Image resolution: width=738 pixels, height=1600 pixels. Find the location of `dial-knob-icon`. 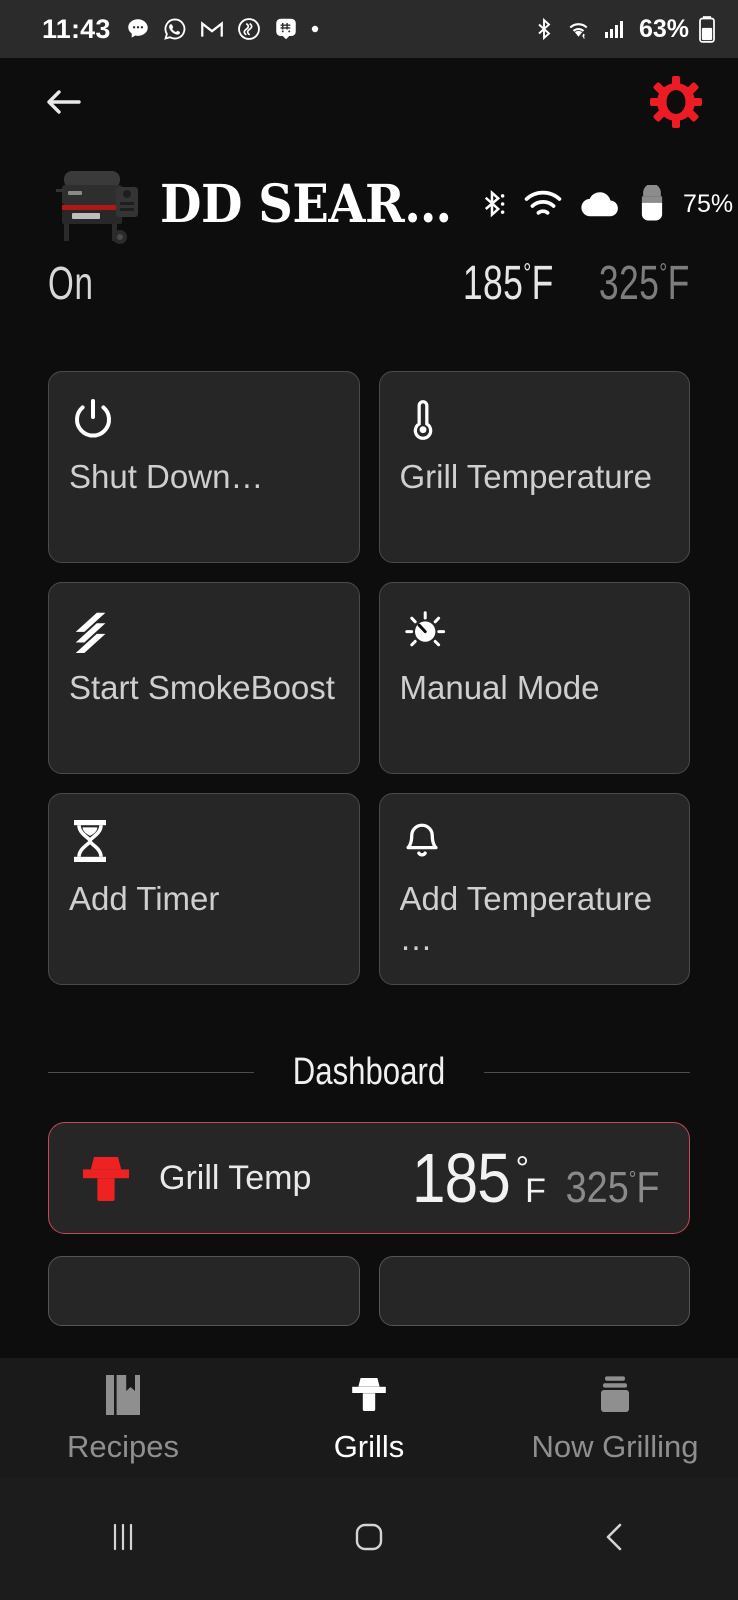

dial-knob-icon is located at coordinates (535, 635).